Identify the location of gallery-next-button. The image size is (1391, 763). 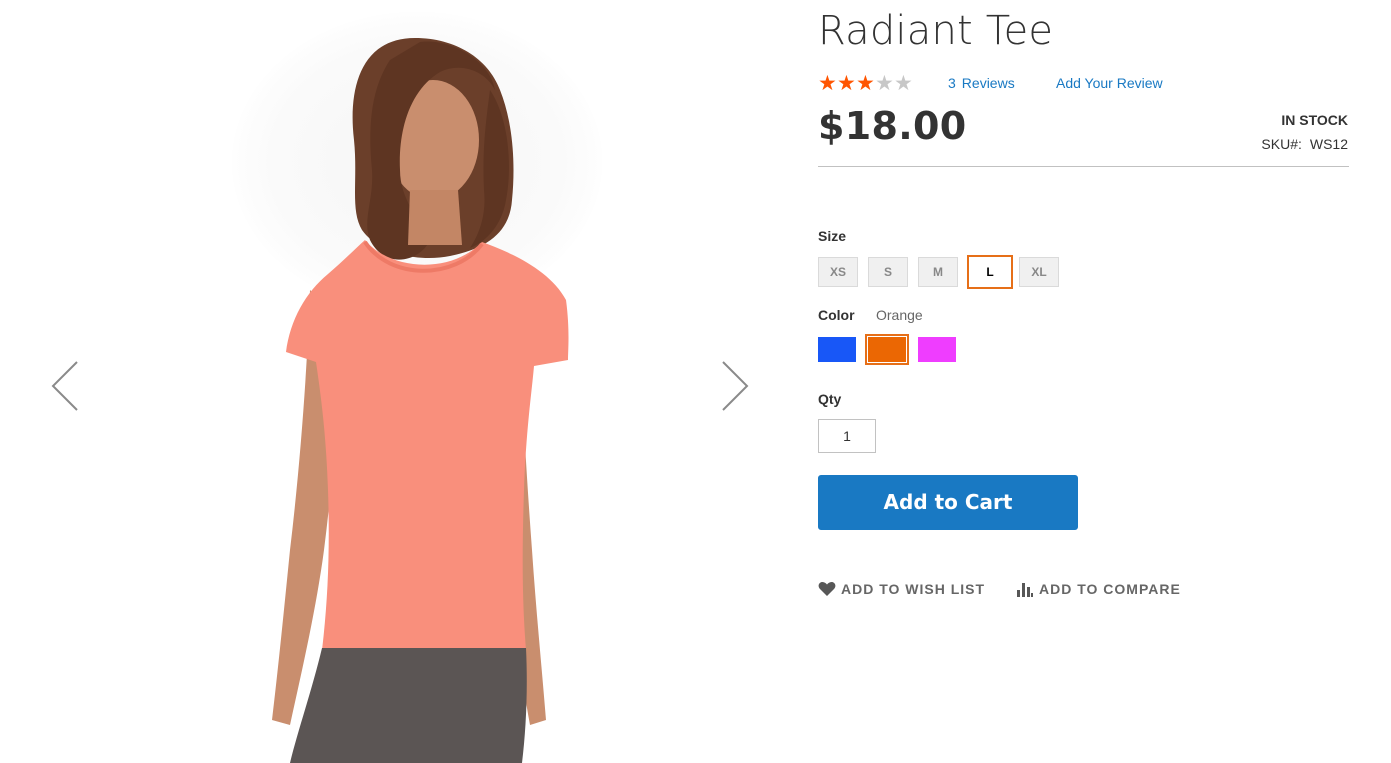
(735, 386).